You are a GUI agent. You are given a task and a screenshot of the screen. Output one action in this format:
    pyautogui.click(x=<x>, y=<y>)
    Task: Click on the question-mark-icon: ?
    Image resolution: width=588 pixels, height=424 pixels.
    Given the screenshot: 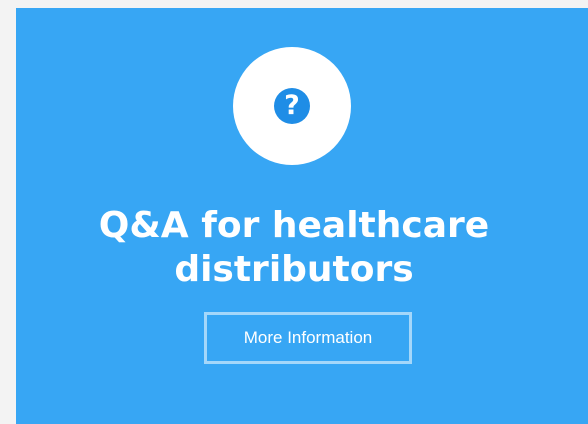 What is the action you would take?
    pyautogui.click(x=292, y=106)
    